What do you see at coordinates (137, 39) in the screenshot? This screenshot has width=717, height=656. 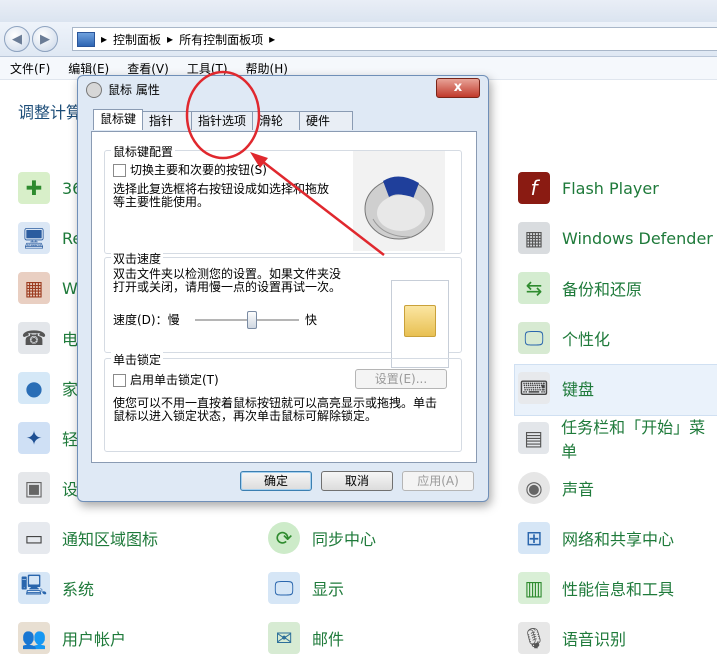 I see `breadcrumb-control-panel: 控制面板` at bounding box center [137, 39].